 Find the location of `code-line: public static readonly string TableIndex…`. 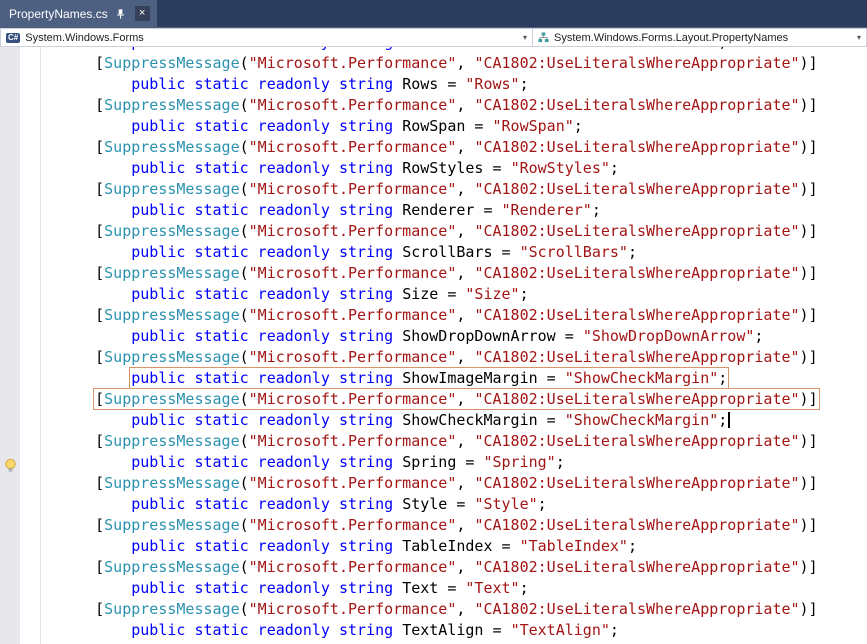

code-line: public static readonly string TableIndex… is located at coordinates (463, 546).